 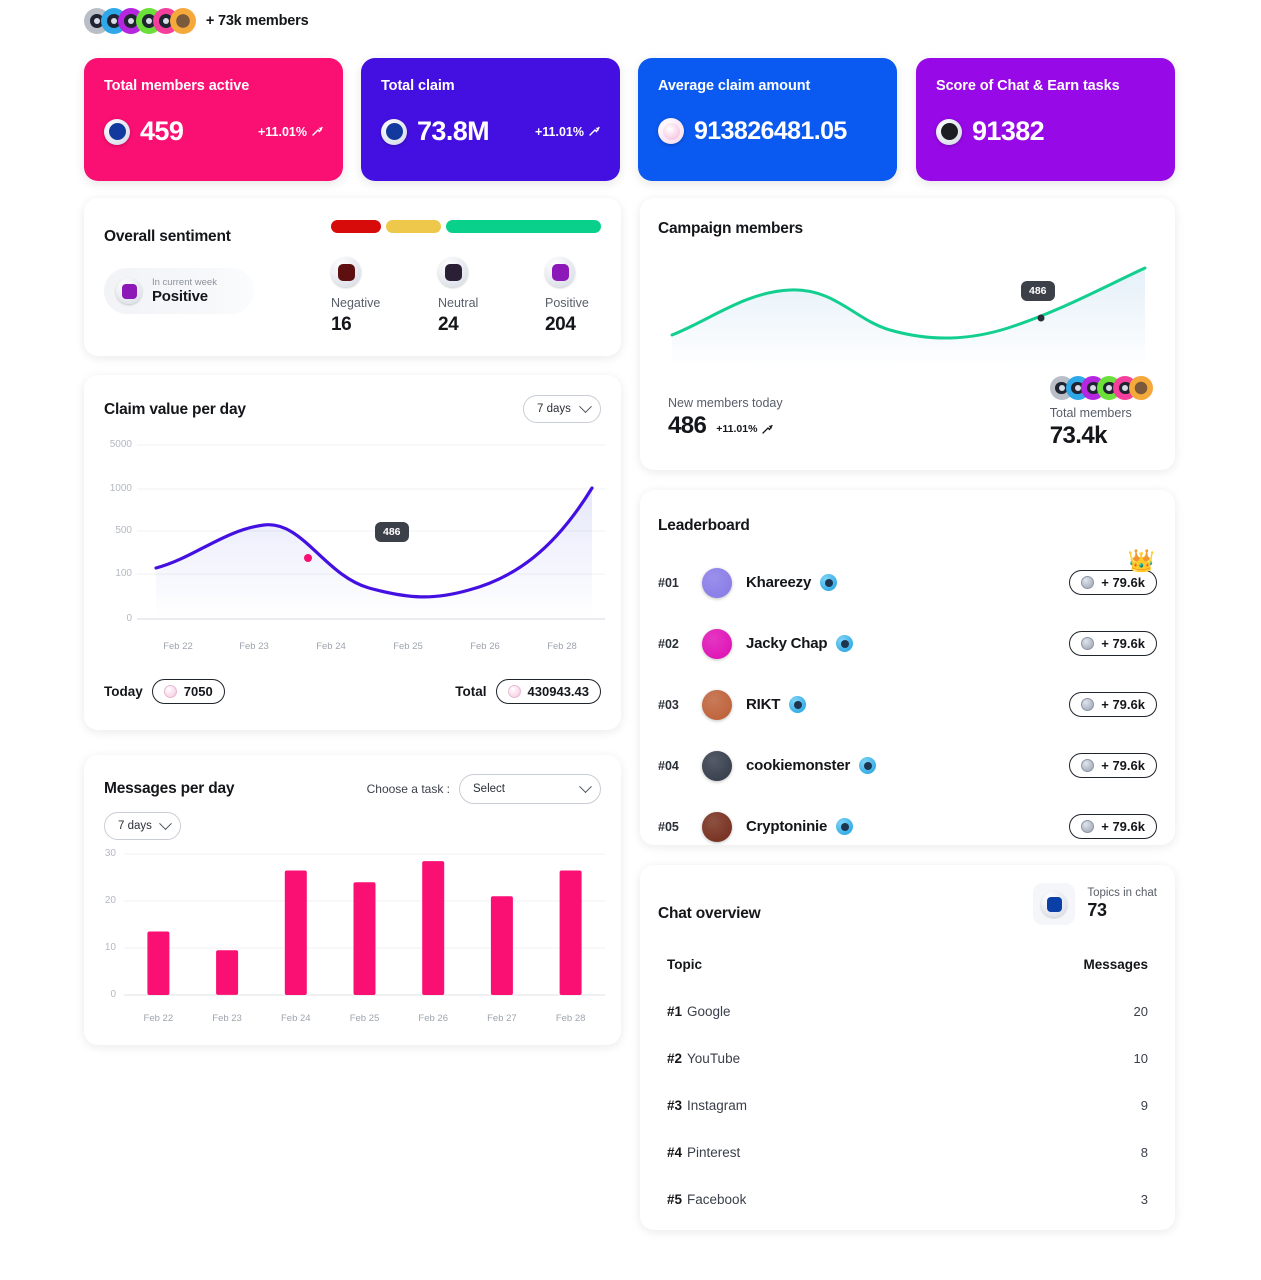 I want to click on messages-x-tick: Feb 23, so click(x=227, y=1018).